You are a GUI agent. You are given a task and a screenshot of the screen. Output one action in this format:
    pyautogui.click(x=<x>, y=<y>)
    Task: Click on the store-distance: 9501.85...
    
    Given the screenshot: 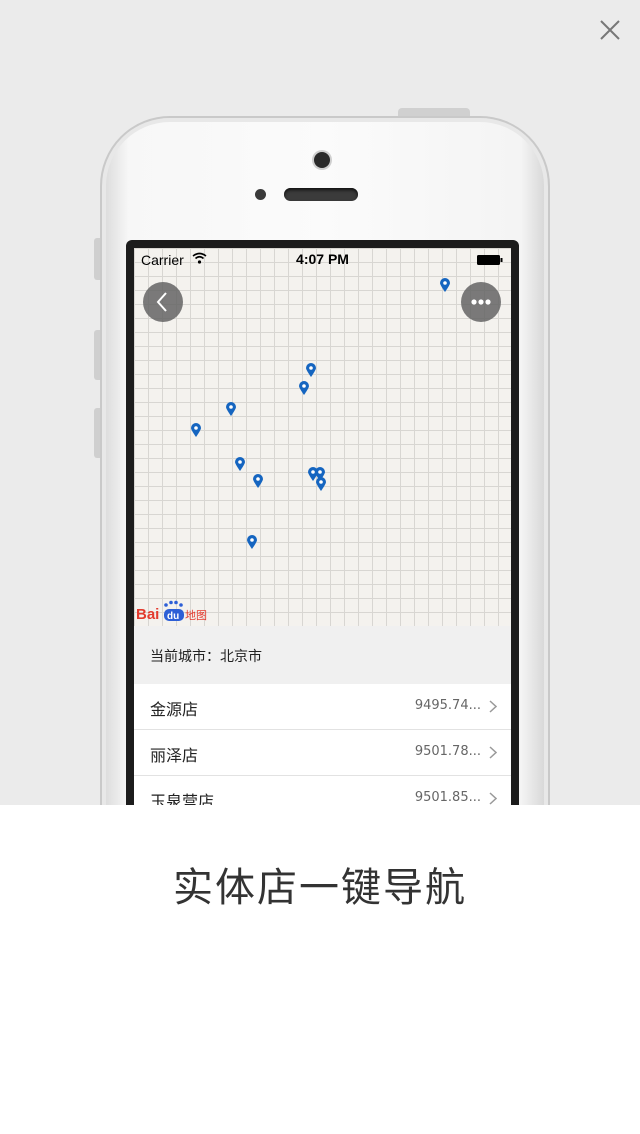 What is the action you would take?
    pyautogui.click(x=447, y=797)
    